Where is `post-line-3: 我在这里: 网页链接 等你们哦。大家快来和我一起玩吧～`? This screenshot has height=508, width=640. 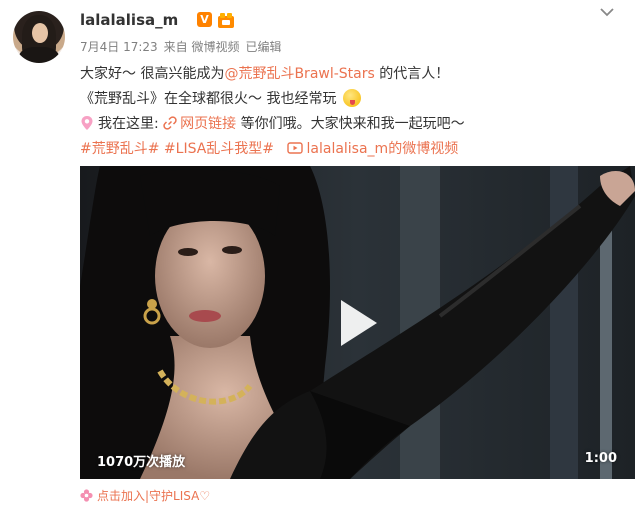 post-line-3: 我在这里: 网页链接 等你们哦。大家快来和我一起玩吧～ is located at coordinates (272, 123).